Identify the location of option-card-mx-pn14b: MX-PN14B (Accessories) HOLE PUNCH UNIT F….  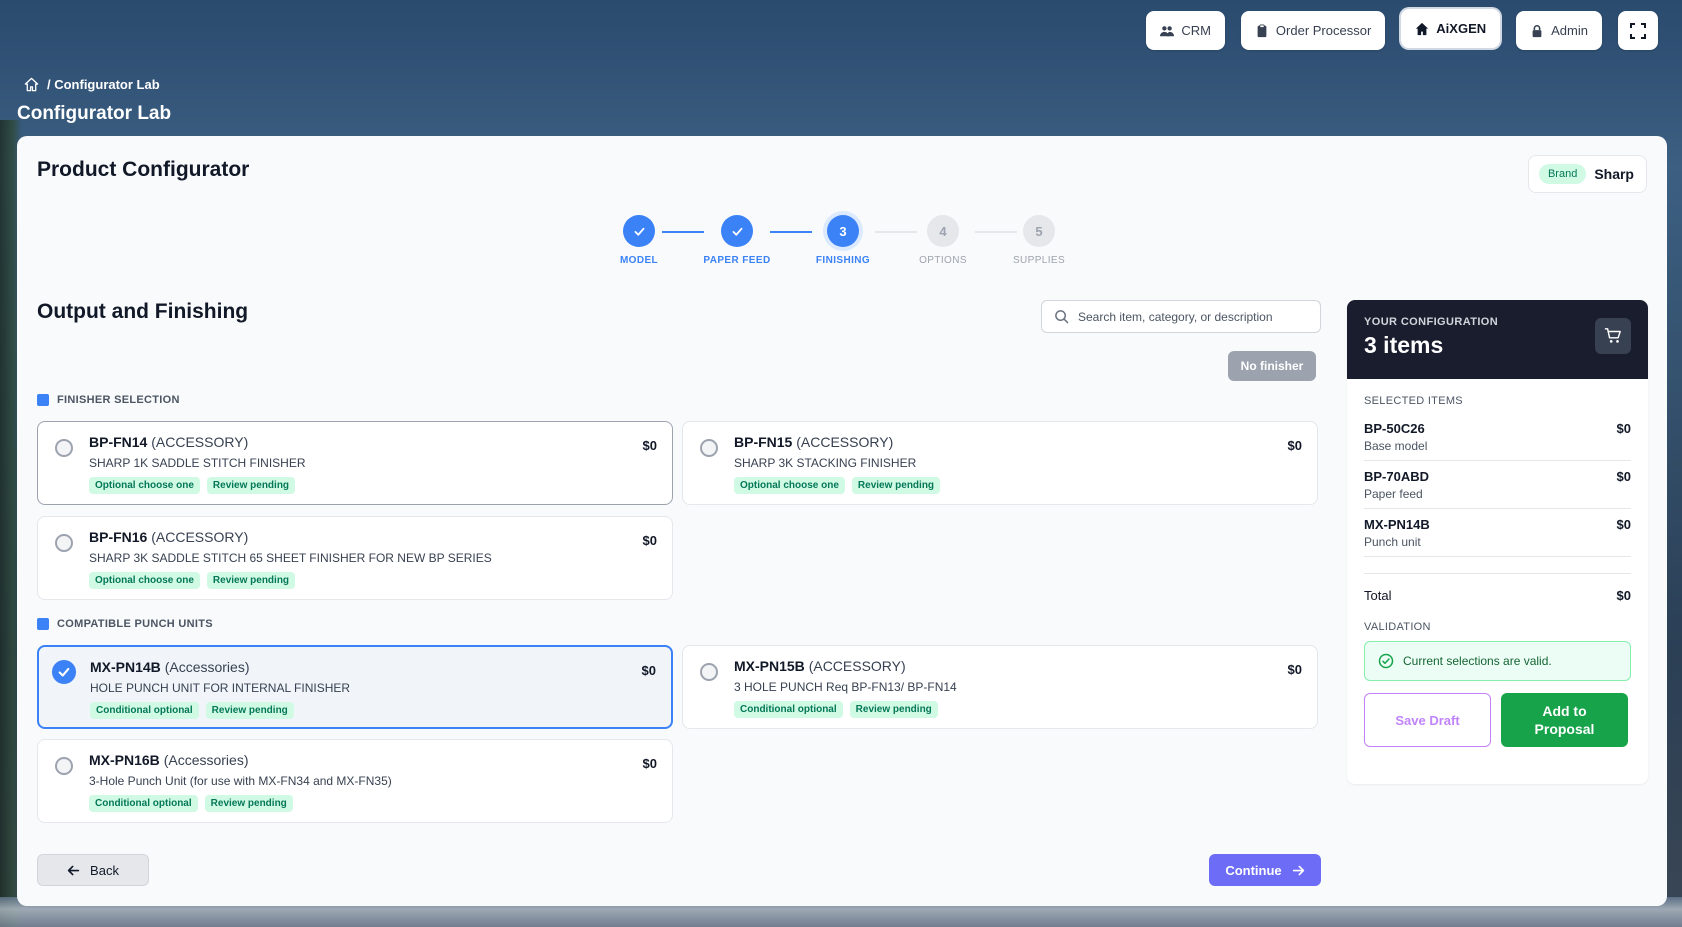
(355, 687).